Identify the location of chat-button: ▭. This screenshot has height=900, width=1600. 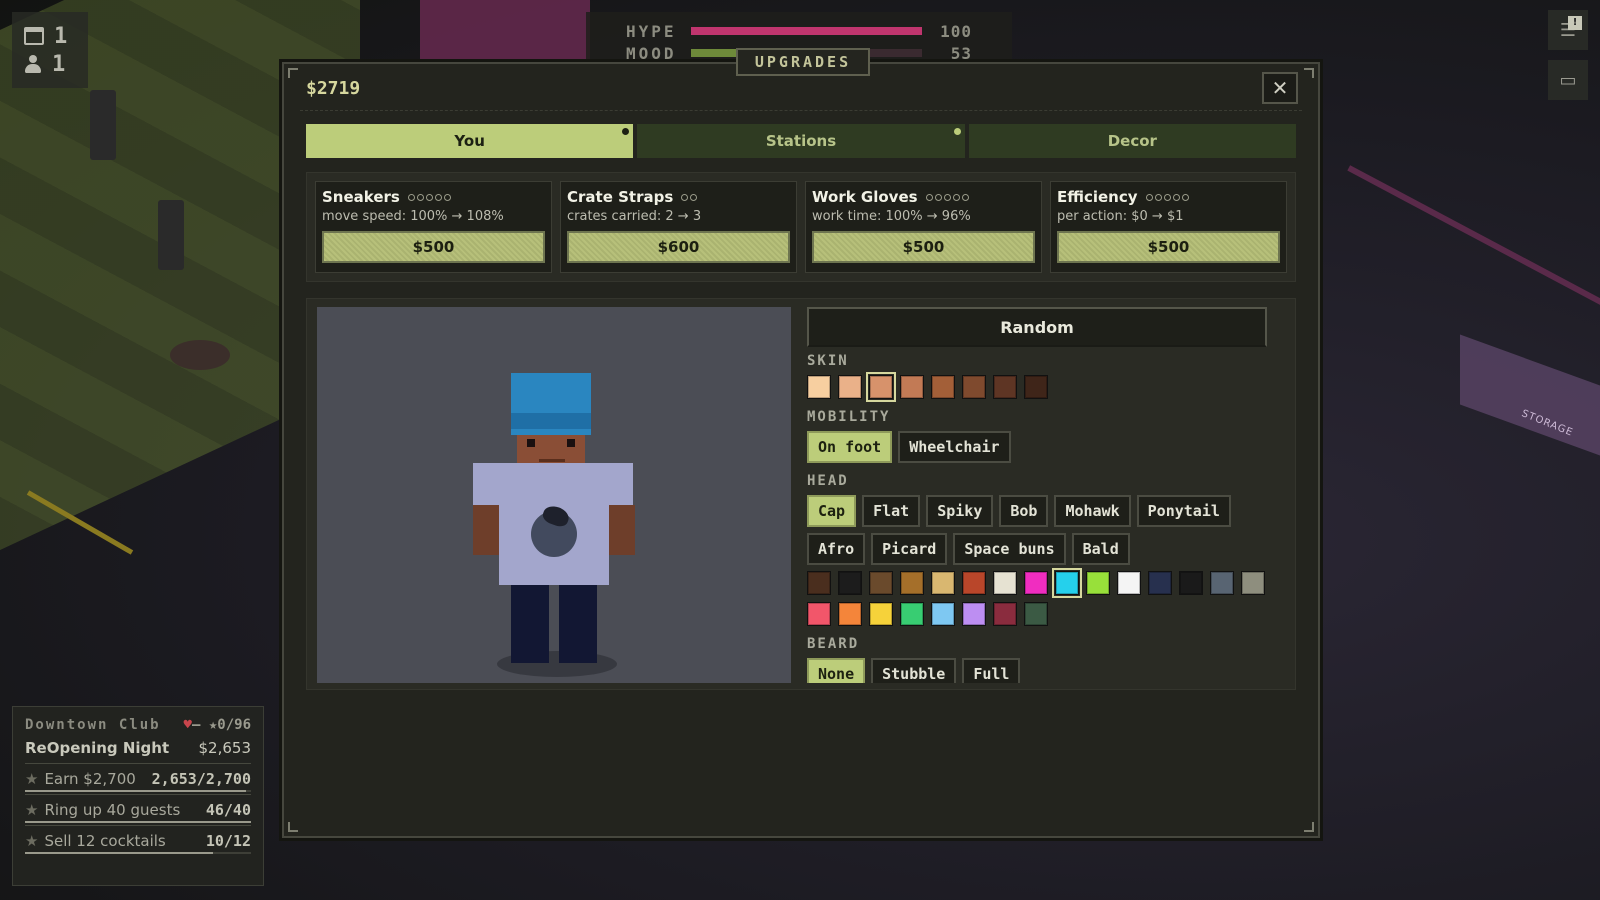
(1568, 80).